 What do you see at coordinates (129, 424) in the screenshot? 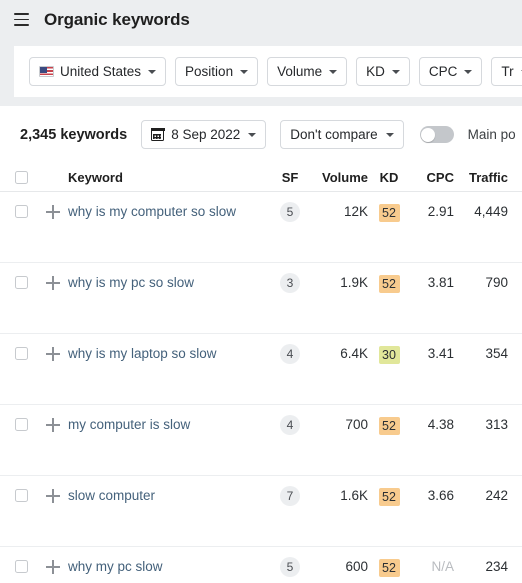
I see `keyword-link: my computer is slow` at bounding box center [129, 424].